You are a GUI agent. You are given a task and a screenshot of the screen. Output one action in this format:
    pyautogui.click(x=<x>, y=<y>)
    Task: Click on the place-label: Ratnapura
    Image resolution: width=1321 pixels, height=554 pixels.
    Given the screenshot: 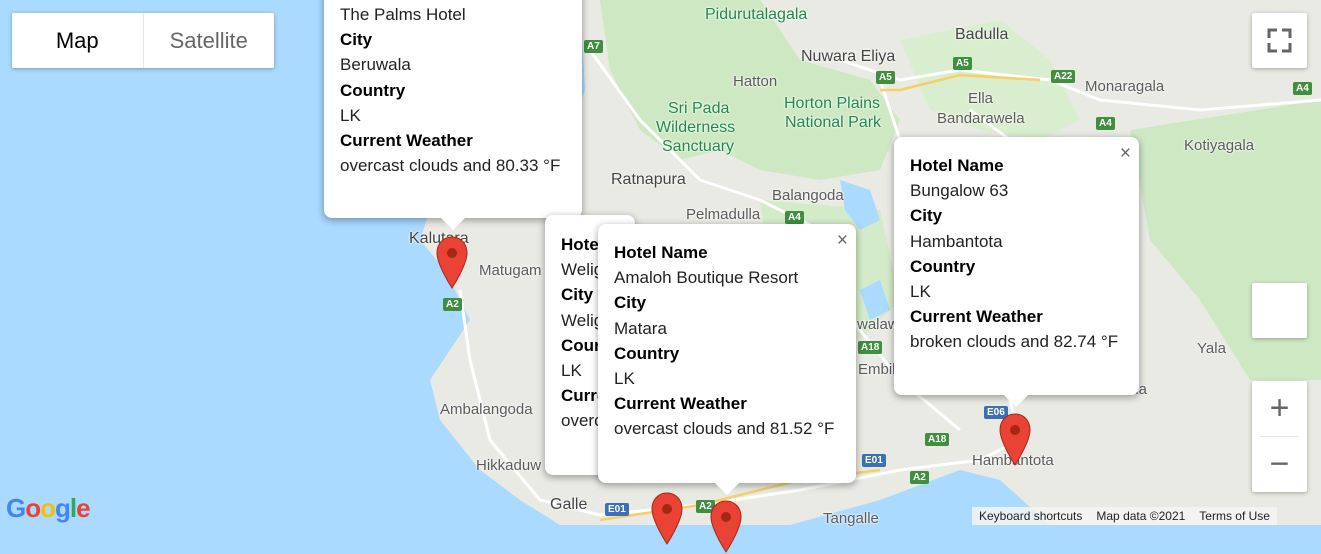 What is the action you would take?
    pyautogui.click(x=648, y=179)
    